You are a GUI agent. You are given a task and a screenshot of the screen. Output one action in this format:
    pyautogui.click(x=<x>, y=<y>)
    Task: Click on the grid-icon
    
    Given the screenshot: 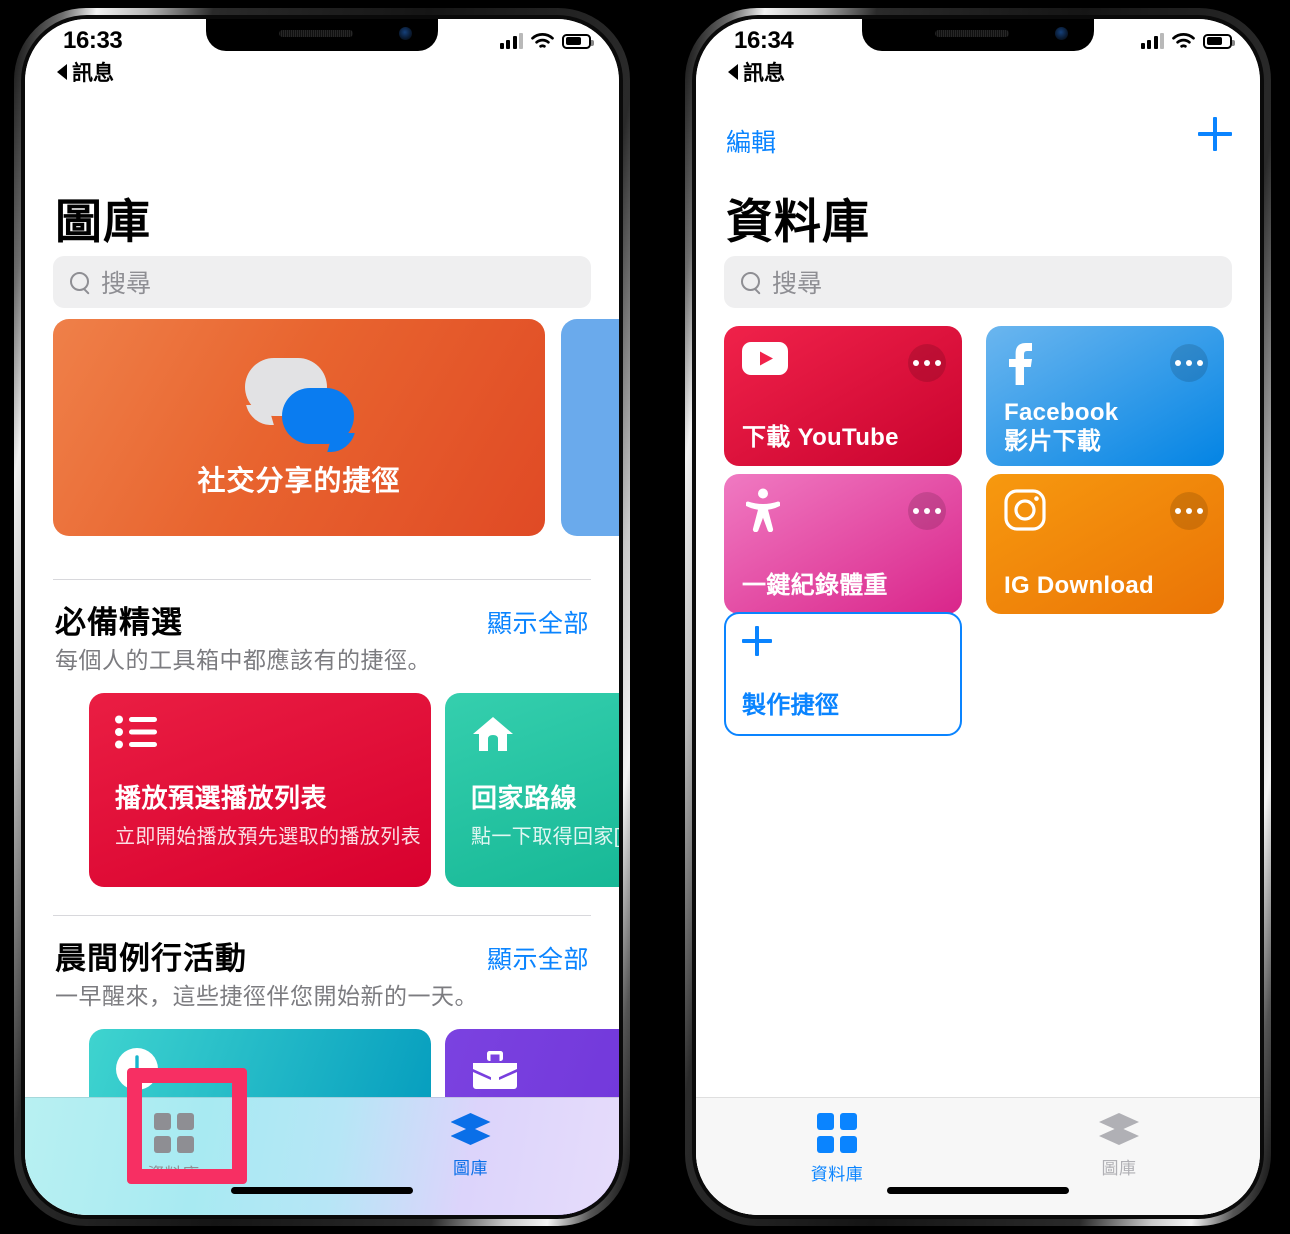 What is the action you would take?
    pyautogui.click(x=837, y=1133)
    